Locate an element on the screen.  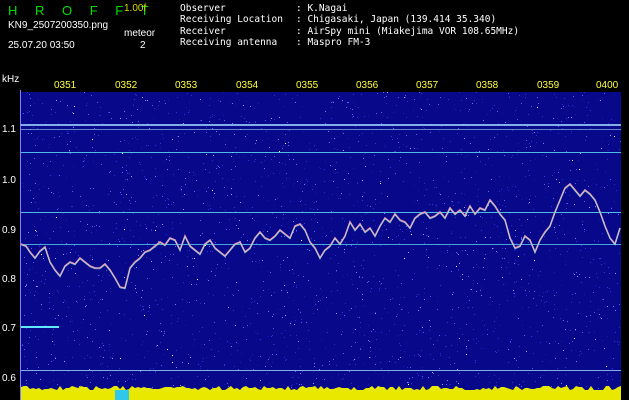
time-tick: 0352 is located at coordinates (126, 85).